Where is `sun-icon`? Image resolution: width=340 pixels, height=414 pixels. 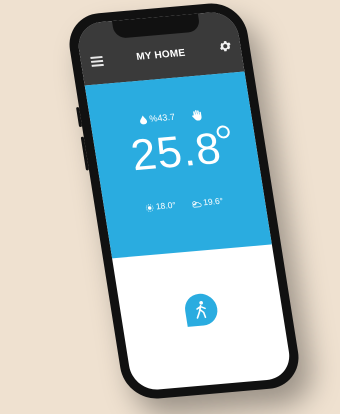 sun-icon is located at coordinates (150, 208).